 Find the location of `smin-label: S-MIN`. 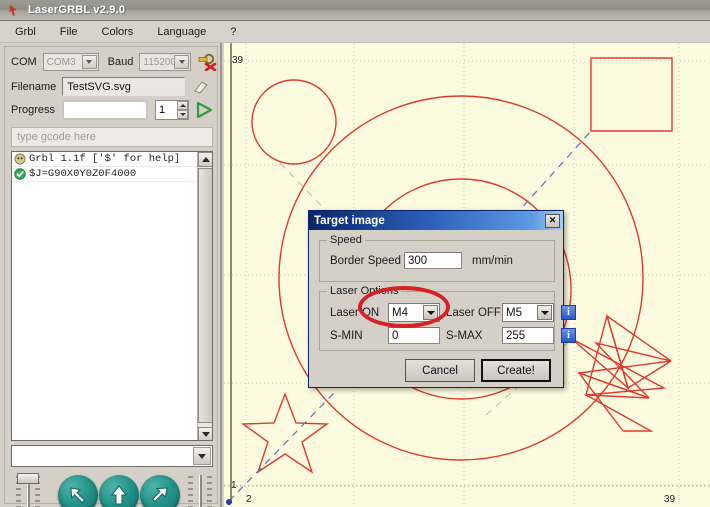

smin-label: S-MIN is located at coordinates (346, 336).